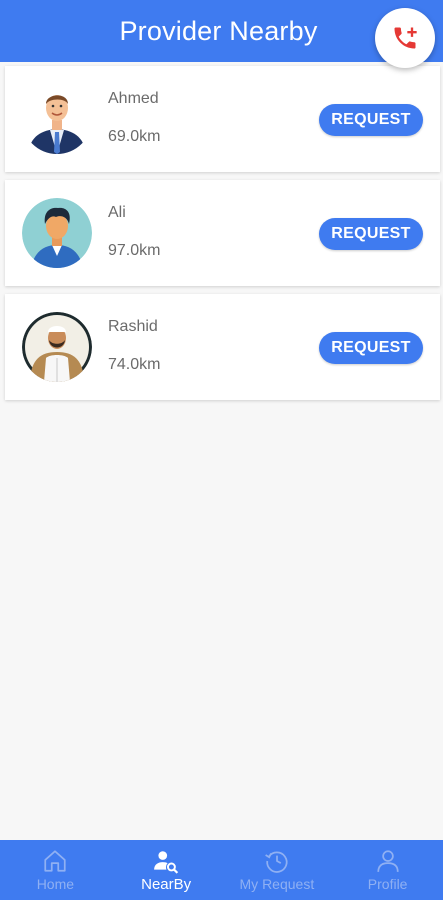 The width and height of the screenshot is (443, 900). I want to click on provider-card: Ali 97.0km REQUEST, so click(222, 233).